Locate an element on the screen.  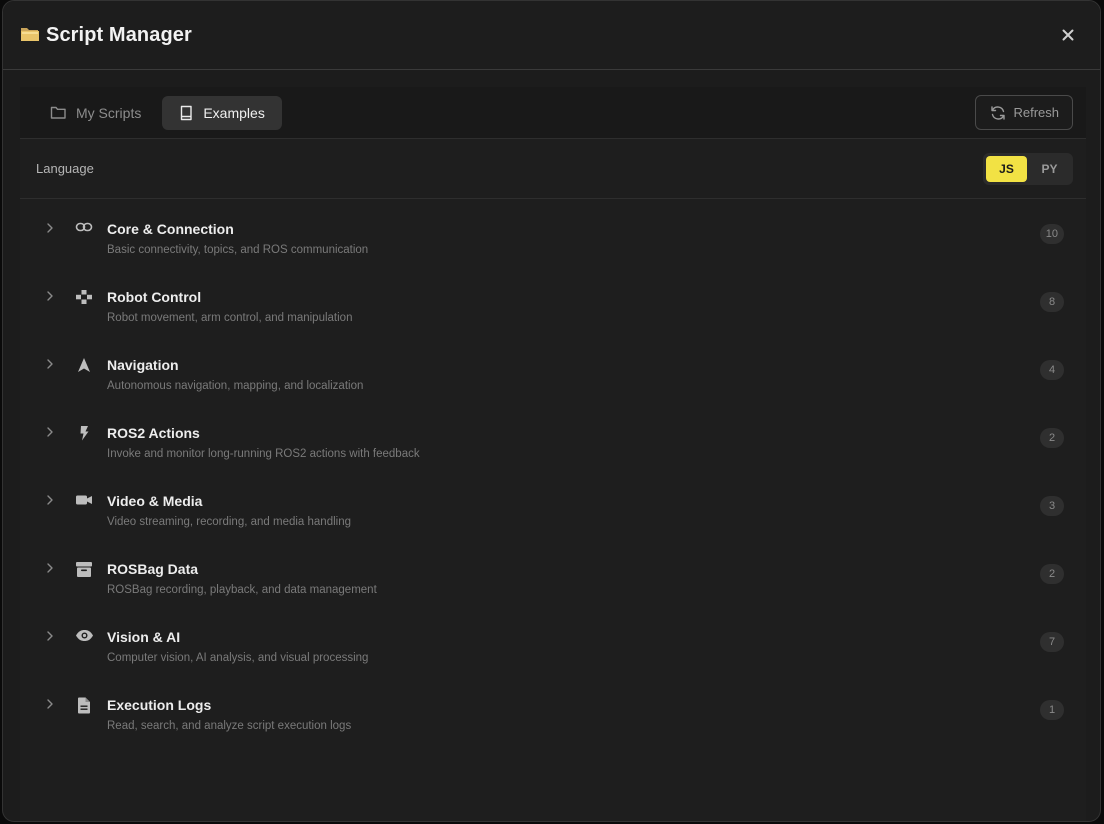
refresh-button: Refresh is located at coordinates (1024, 112).